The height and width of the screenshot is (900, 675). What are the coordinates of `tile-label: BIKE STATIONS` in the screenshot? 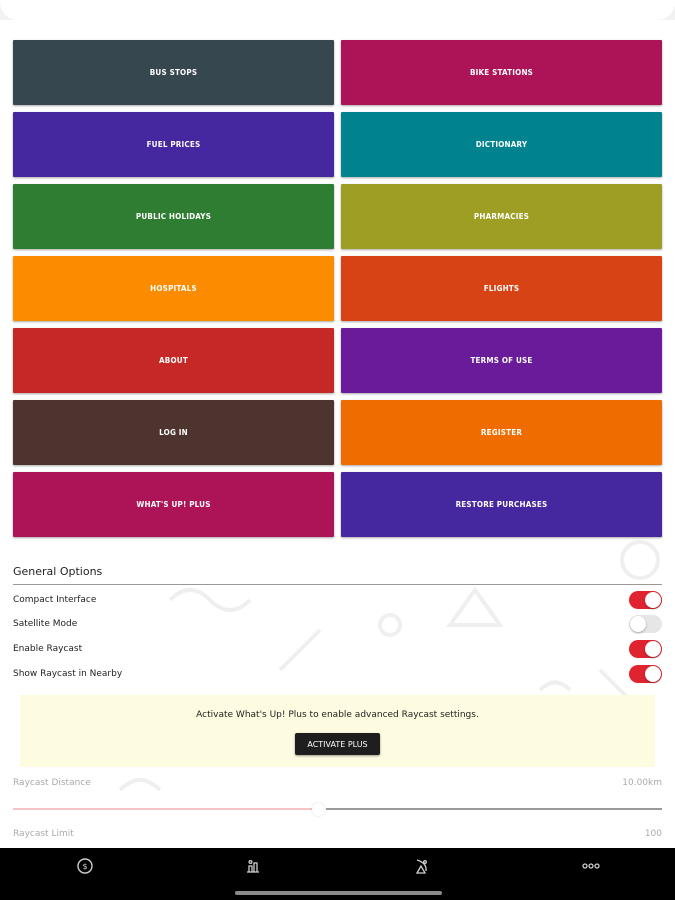 It's located at (501, 72).